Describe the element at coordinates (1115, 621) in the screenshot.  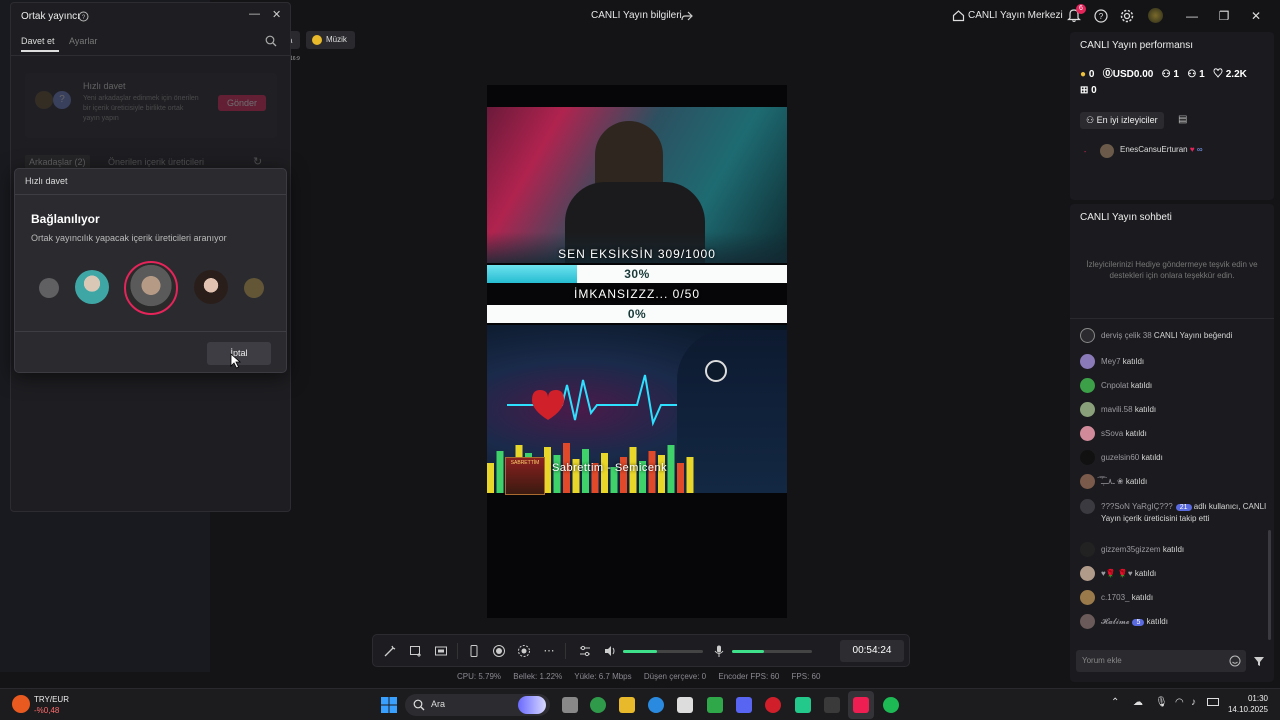
I see `chat-username: 𝓗𝓪𝓵𝓲𝓶𝓮` at that location.